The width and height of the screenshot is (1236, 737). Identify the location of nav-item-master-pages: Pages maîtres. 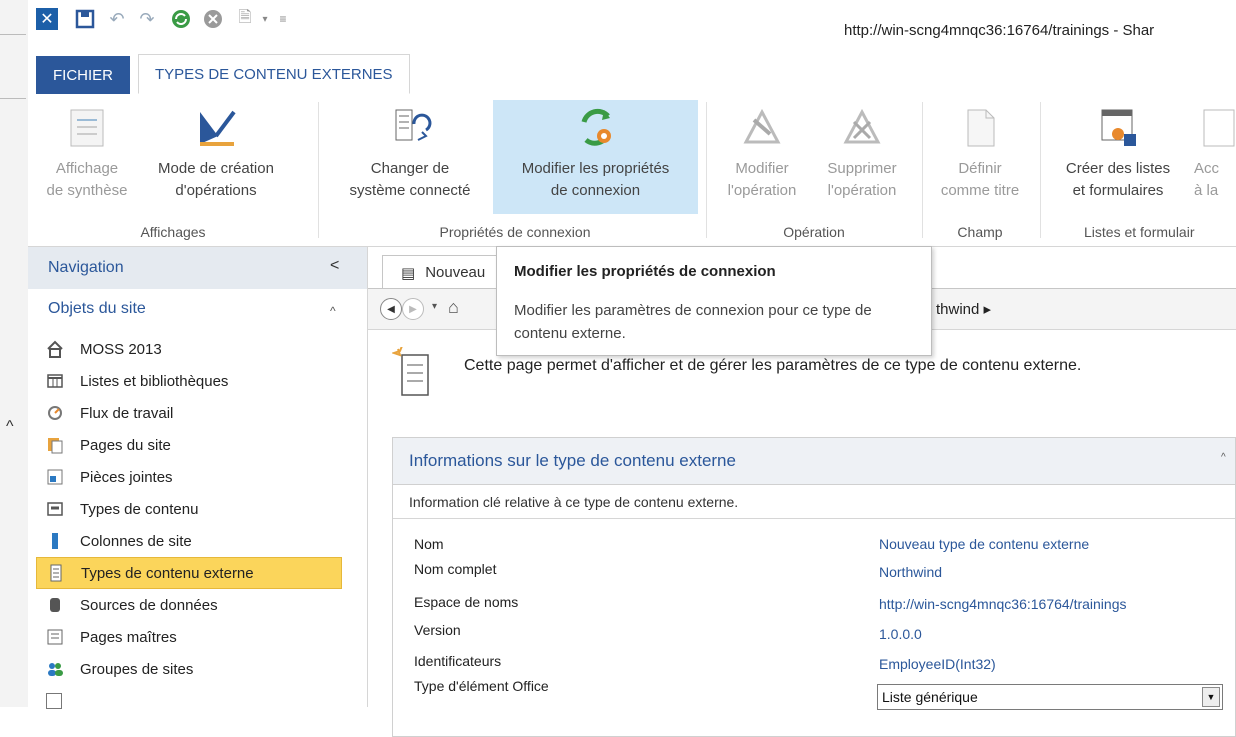
(189, 637).